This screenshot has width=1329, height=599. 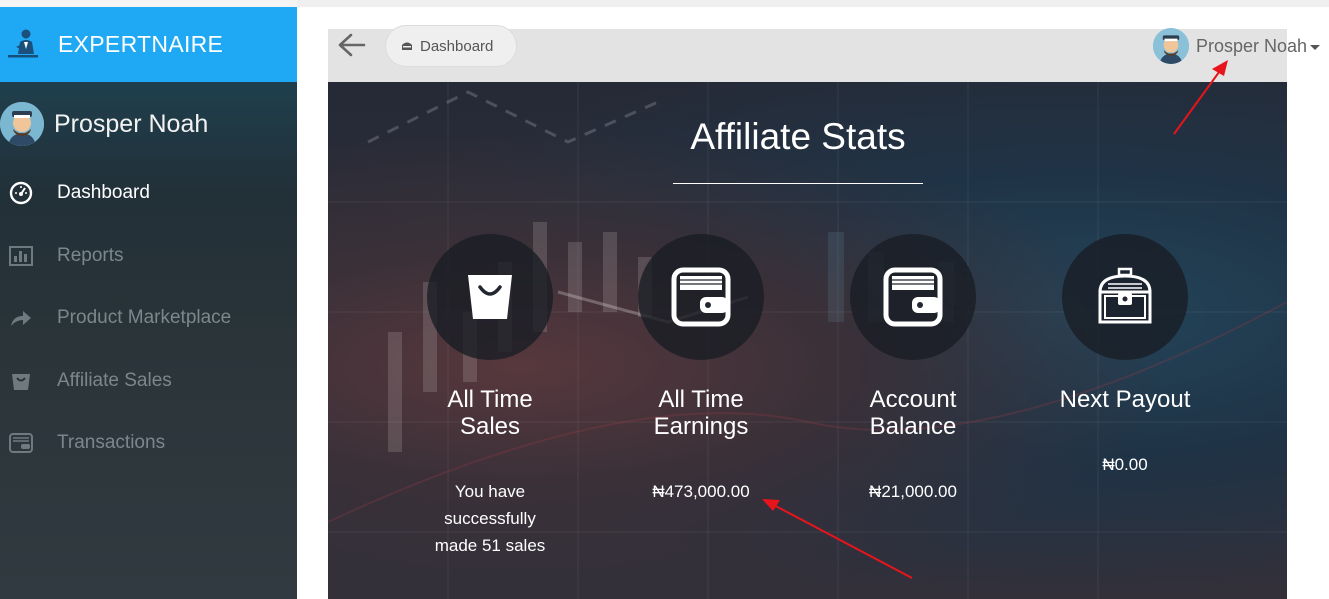 What do you see at coordinates (1315, 47) in the screenshot?
I see `chevron-down-icon` at bounding box center [1315, 47].